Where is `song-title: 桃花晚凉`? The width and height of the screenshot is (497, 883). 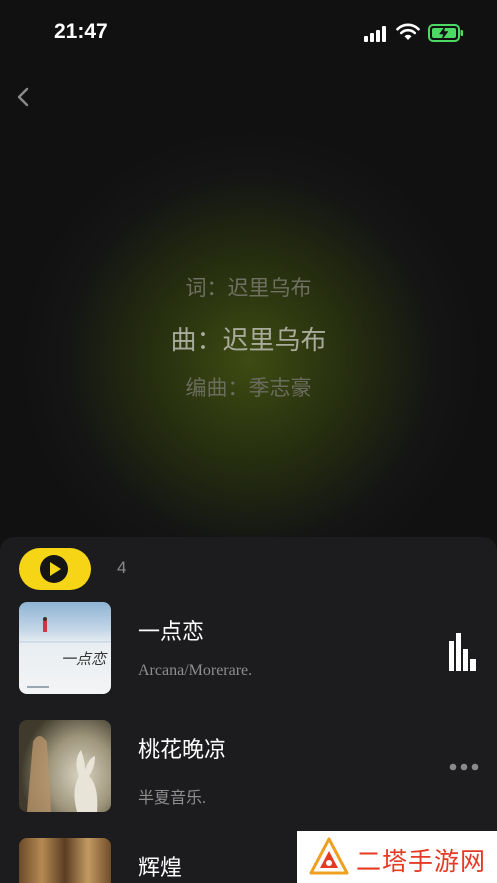
song-title: 桃花晚凉 is located at coordinates (182, 748).